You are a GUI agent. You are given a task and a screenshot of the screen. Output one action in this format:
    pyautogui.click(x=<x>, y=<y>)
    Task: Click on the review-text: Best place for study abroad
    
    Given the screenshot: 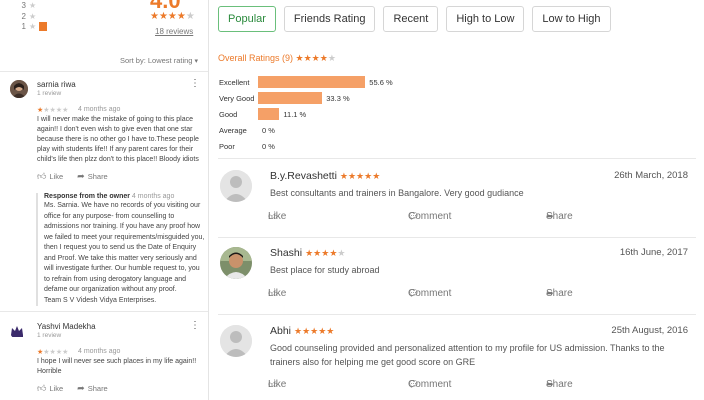 What is the action you would take?
    pyautogui.click(x=325, y=270)
    